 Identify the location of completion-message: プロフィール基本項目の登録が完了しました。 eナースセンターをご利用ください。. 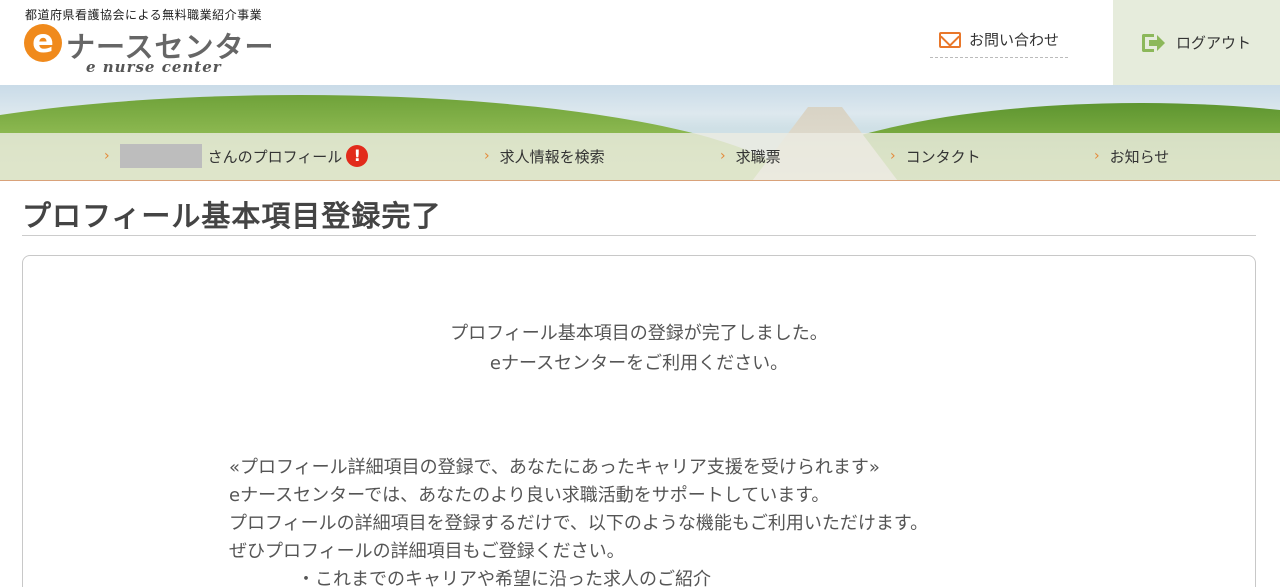
(639, 349).